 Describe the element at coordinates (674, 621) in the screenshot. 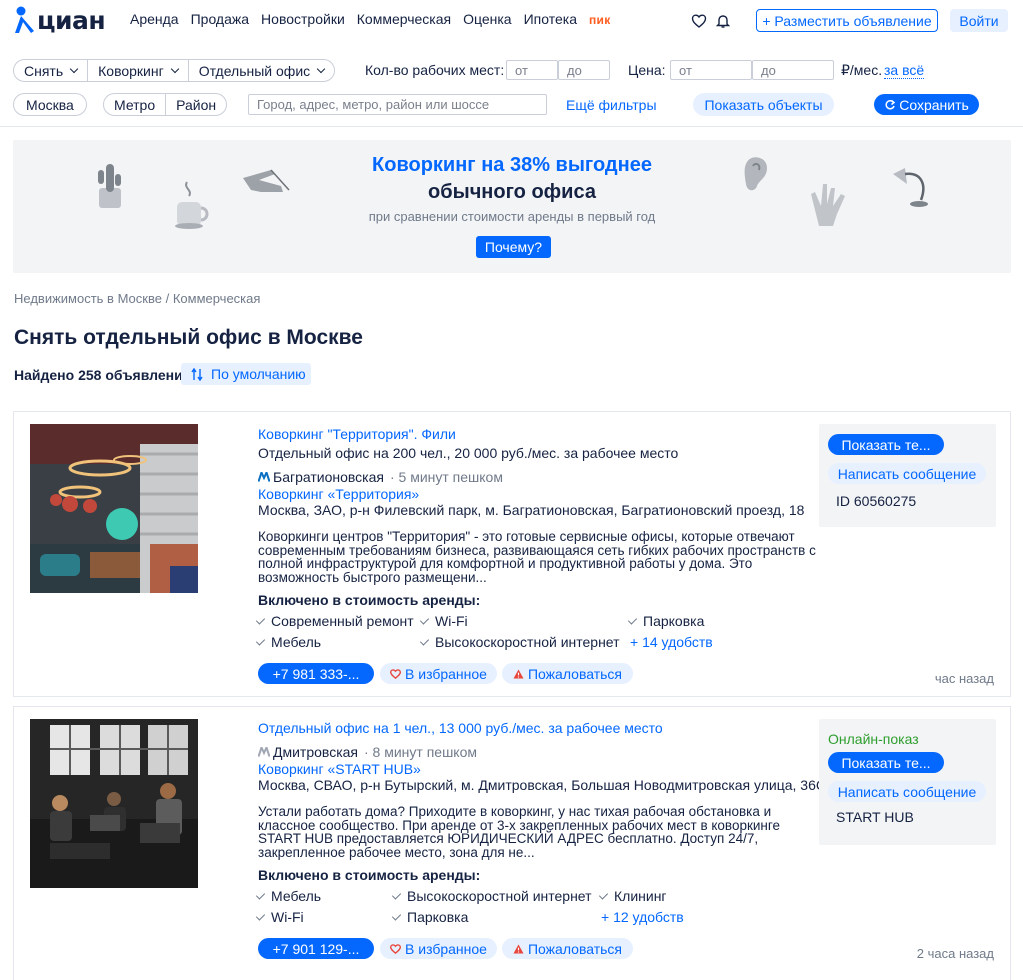

I see `amenity-label: Парковка` at that location.